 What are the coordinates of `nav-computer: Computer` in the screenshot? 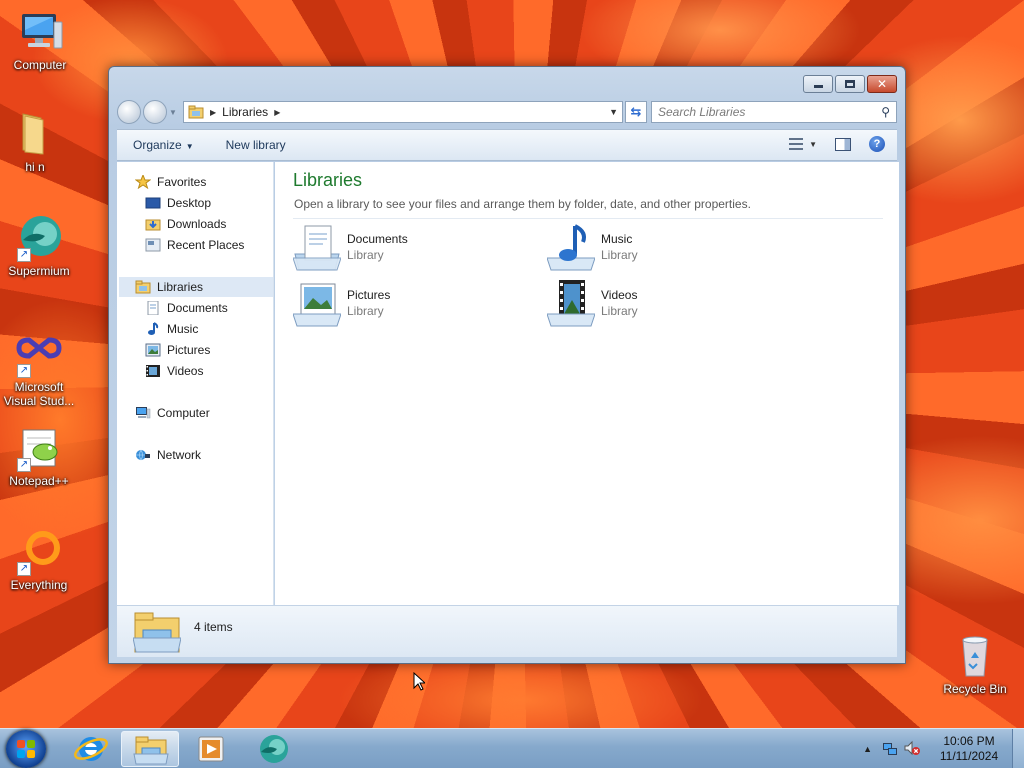 It's located at (172, 413).